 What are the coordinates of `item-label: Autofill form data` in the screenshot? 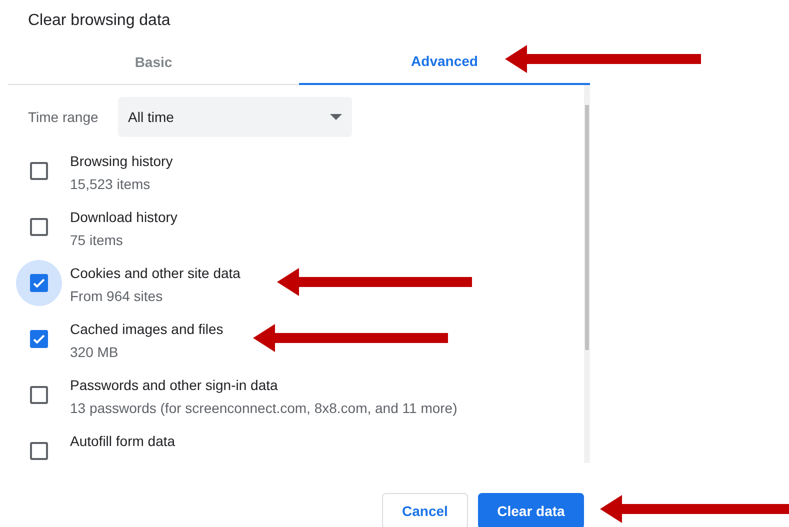 It's located at (123, 441).